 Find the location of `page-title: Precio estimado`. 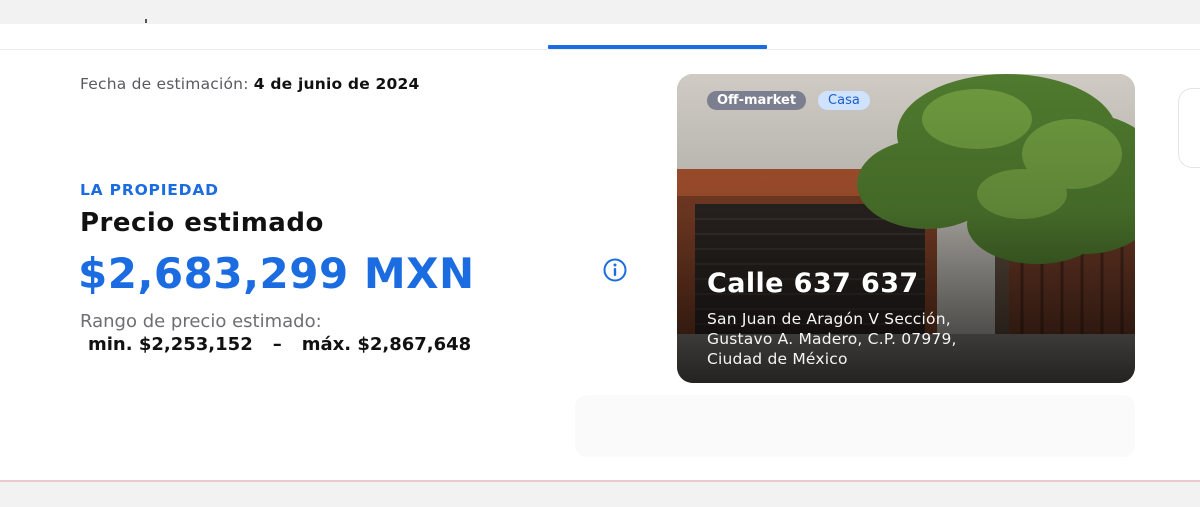

page-title: Precio estimado is located at coordinates (202, 223).